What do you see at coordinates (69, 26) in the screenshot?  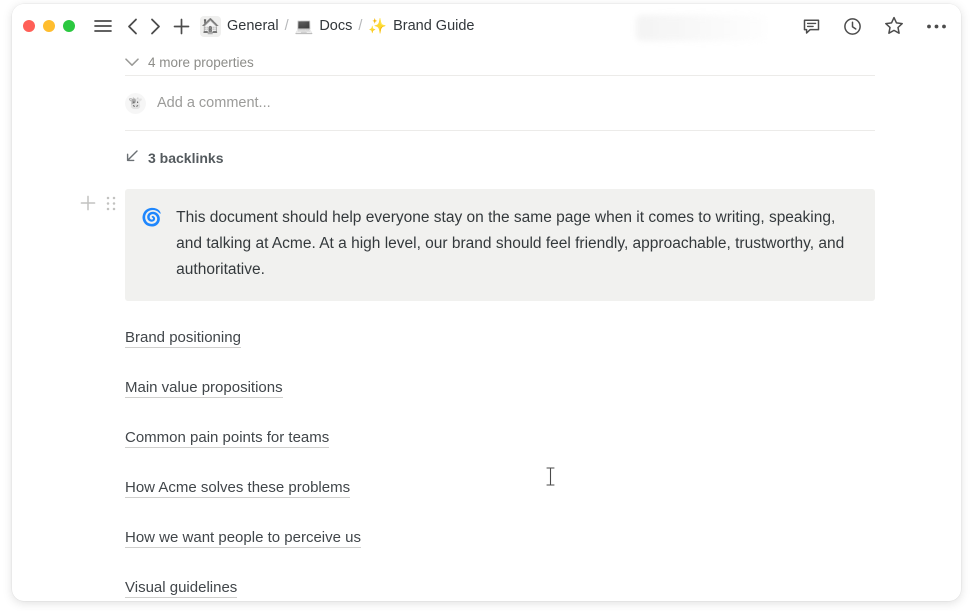 I see `maximize-window-button` at bounding box center [69, 26].